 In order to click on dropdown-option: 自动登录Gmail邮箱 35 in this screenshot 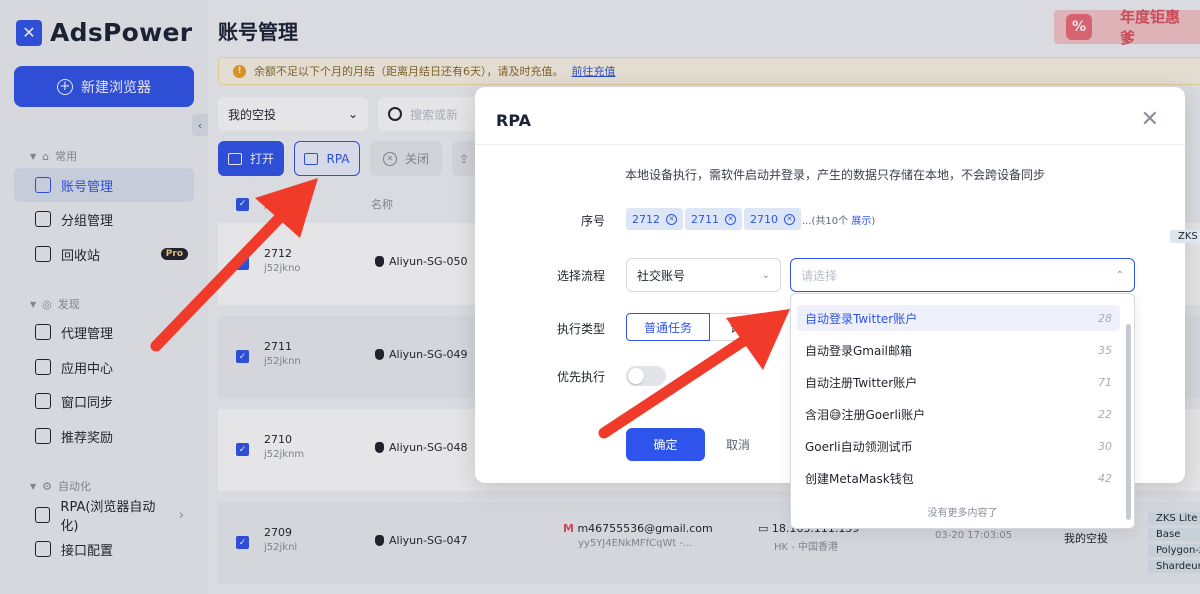, I will do `click(958, 350)`.